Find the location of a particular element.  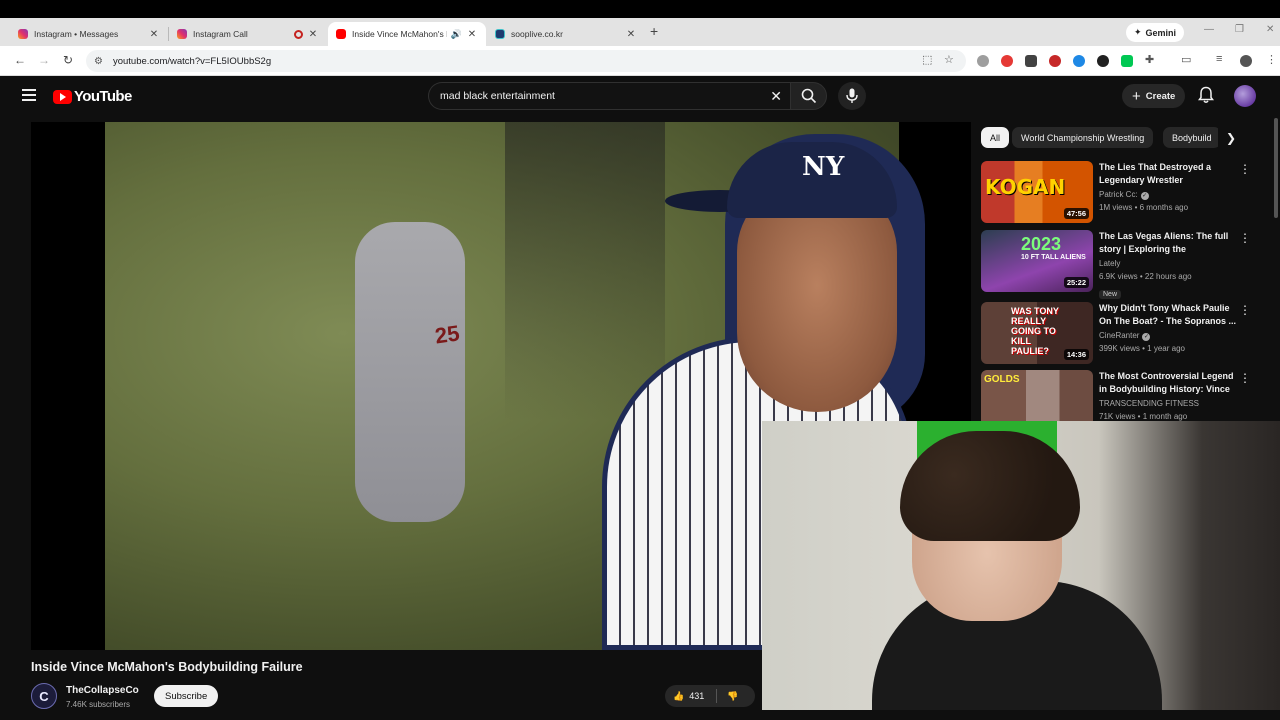

duration-badge: 47:56 is located at coordinates (1076, 213).